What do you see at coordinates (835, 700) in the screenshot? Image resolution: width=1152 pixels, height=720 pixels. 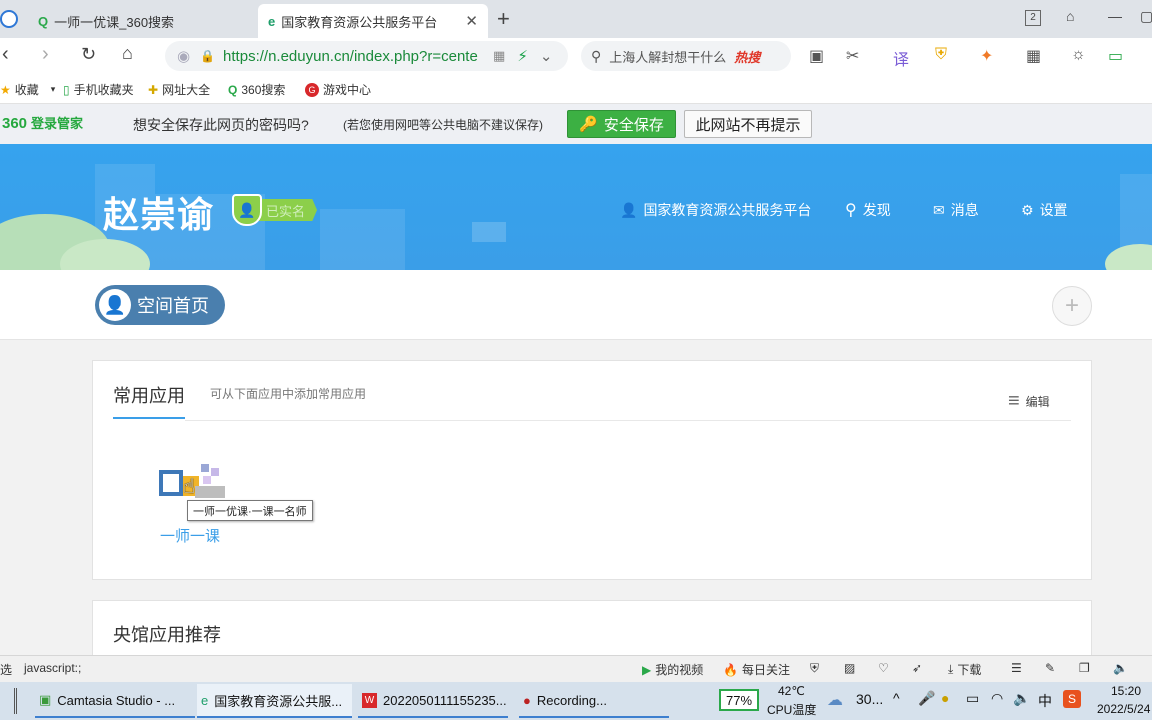 I see `weather-cloud-icon: ☁` at bounding box center [835, 700].